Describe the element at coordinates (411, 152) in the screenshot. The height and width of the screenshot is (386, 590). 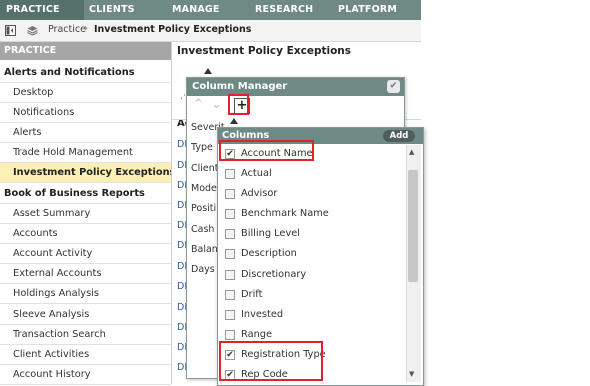
I see `scroll-up-icon: ▲` at that location.